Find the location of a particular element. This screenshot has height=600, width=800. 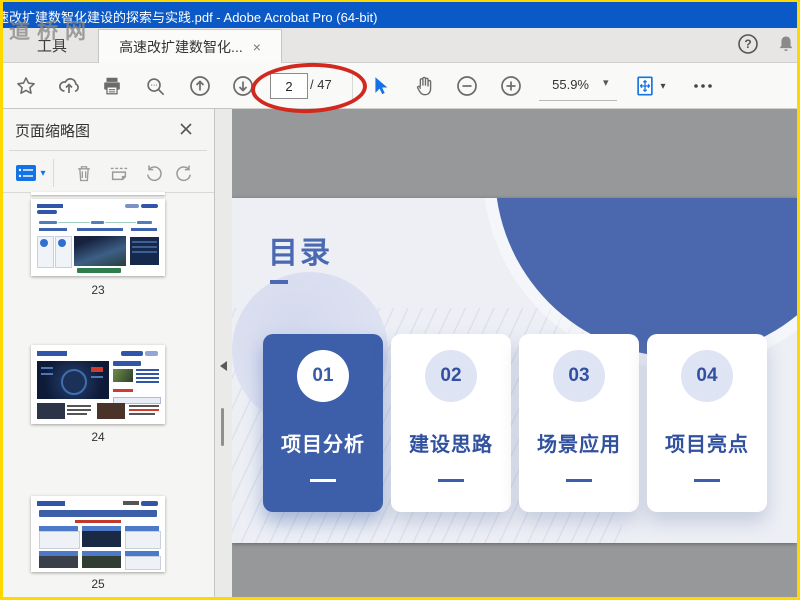

toc-title-dash is located at coordinates (279, 282).